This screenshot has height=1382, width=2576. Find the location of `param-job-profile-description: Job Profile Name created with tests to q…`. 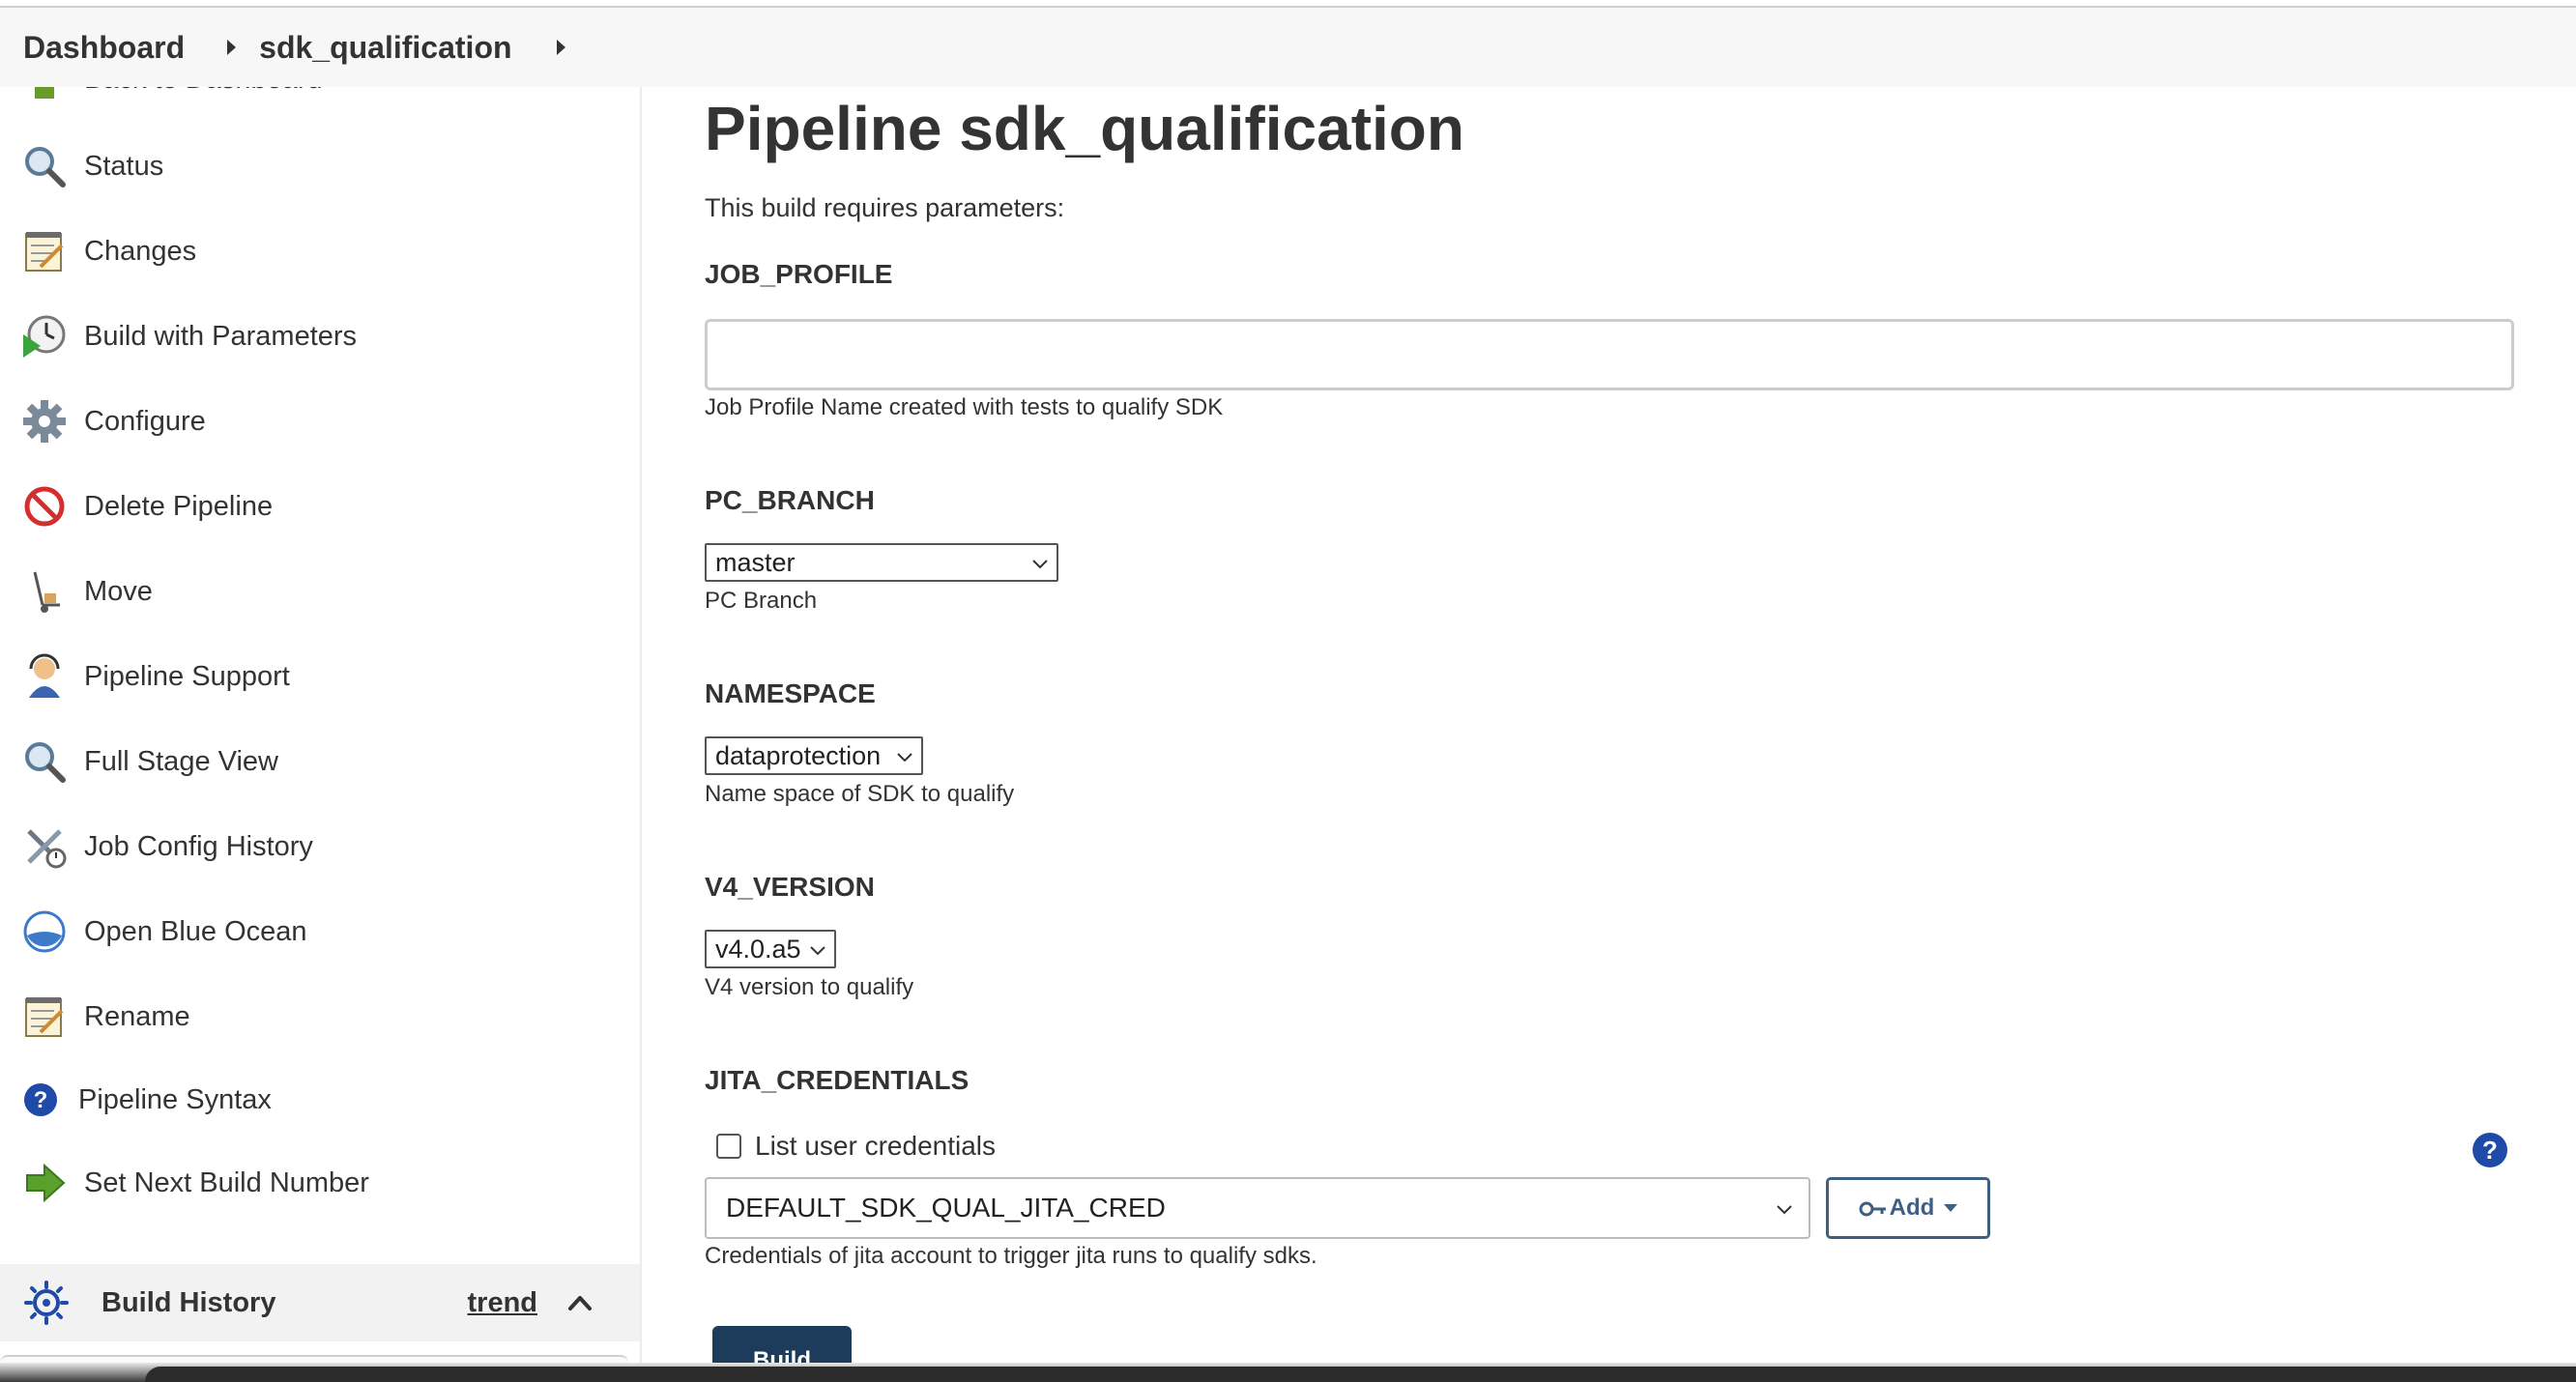

param-job-profile-description: Job Profile Name created with tests to q… is located at coordinates (964, 407).